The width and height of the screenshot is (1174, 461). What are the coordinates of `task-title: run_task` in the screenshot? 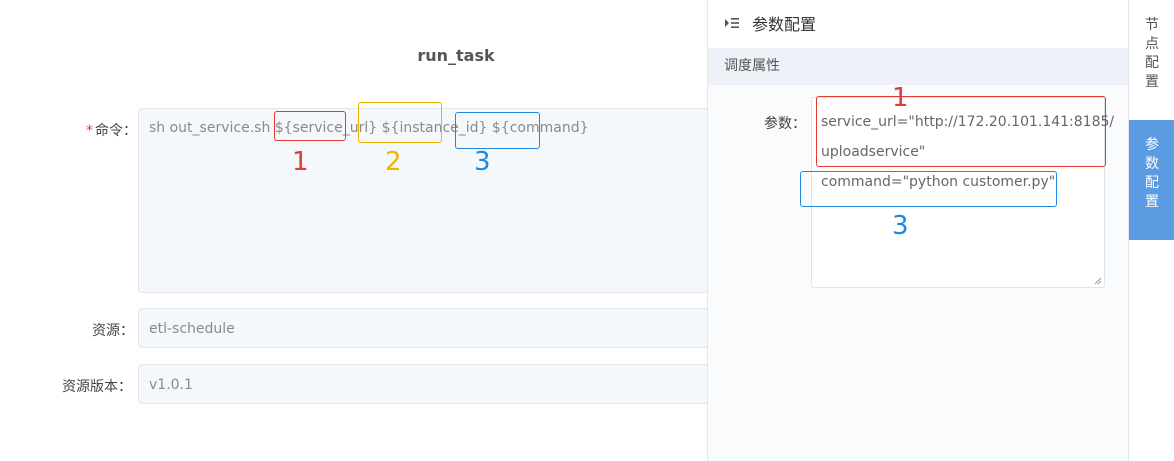 It's located at (456, 55).